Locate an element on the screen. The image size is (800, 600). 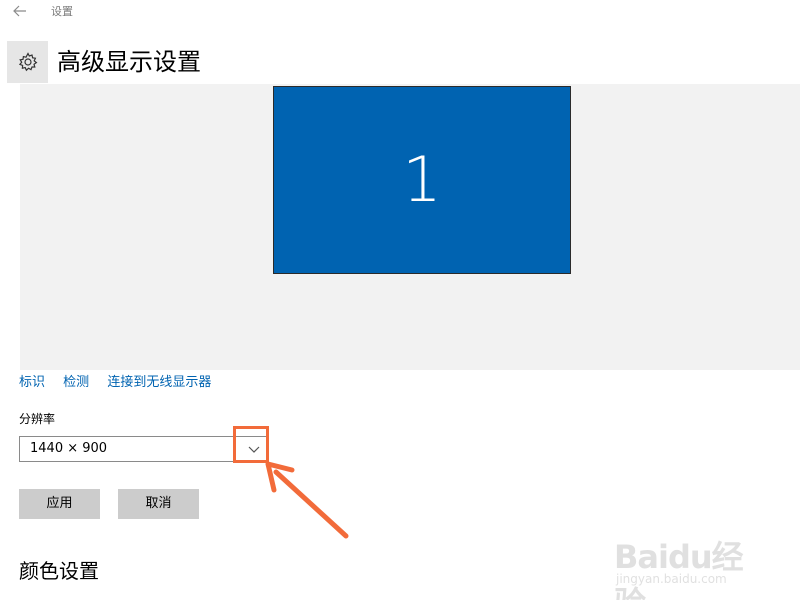
window-title: 设置 is located at coordinates (62, 11).